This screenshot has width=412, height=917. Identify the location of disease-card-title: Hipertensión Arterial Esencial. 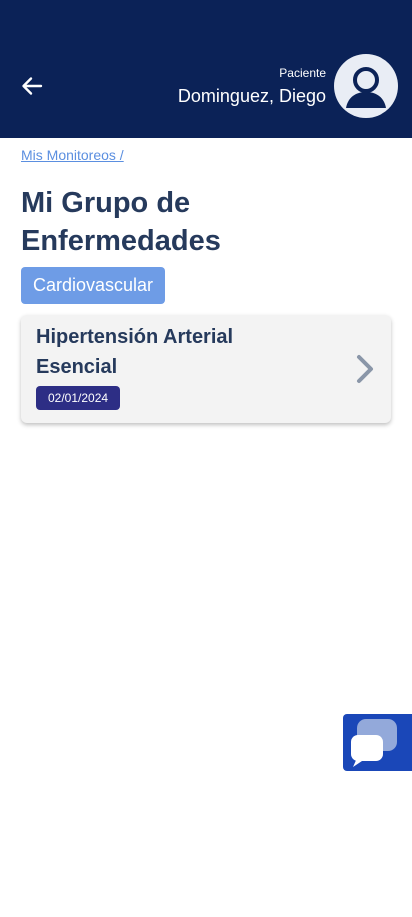
(135, 352).